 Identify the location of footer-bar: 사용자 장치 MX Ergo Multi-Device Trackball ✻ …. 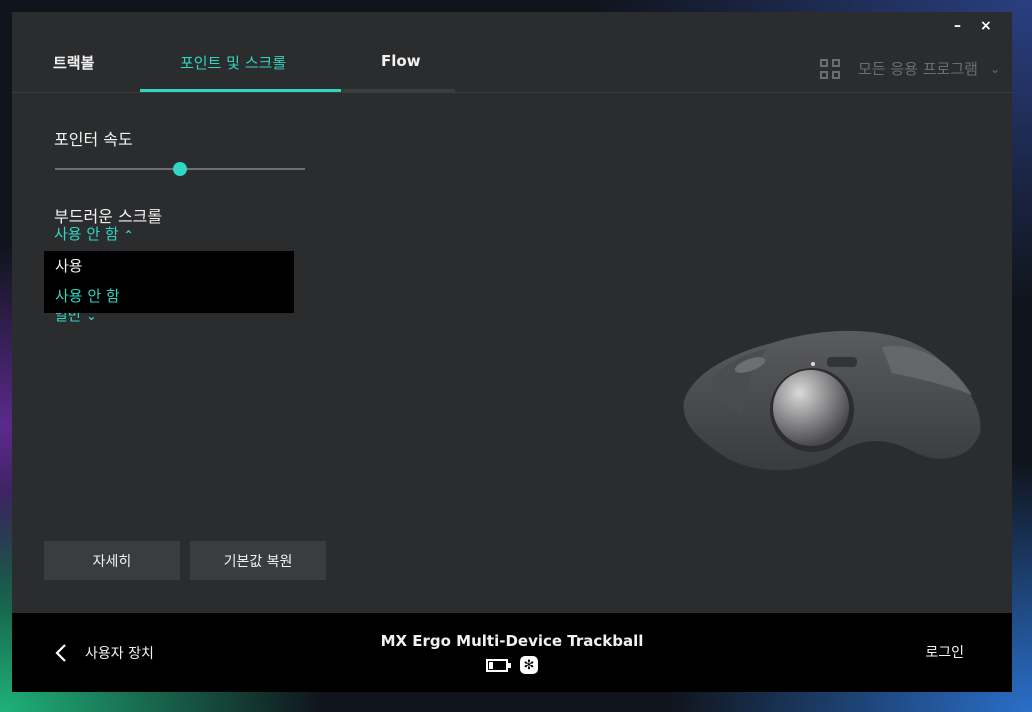
(512, 652).